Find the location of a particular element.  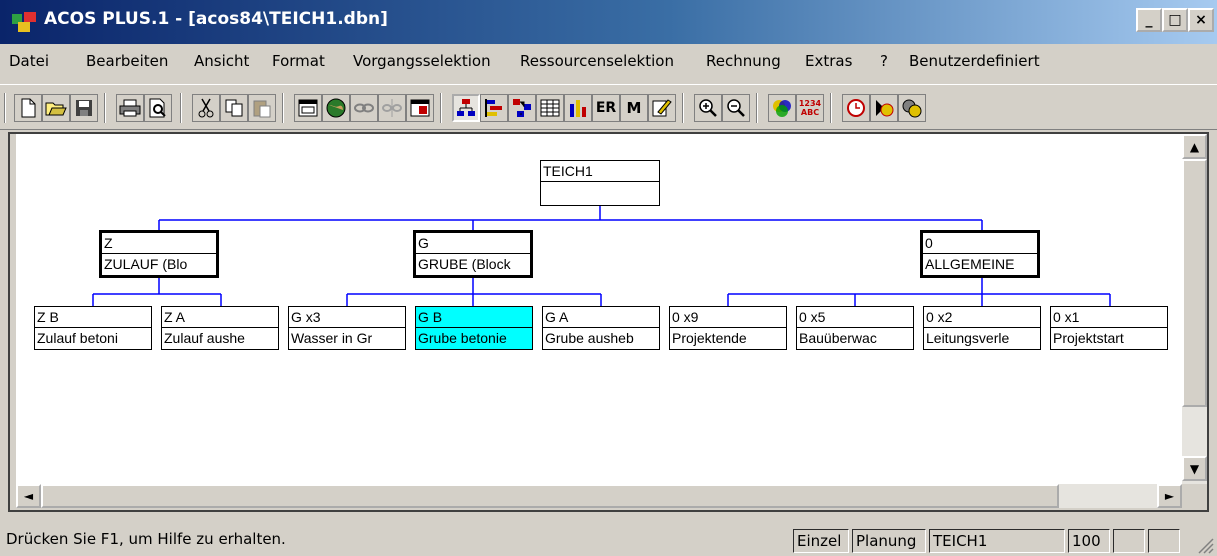

new-document-icon is located at coordinates (28, 108).